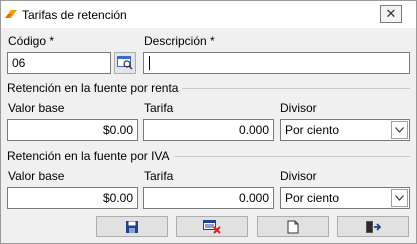 This screenshot has height=244, width=417. I want to click on new-button, so click(293, 226).